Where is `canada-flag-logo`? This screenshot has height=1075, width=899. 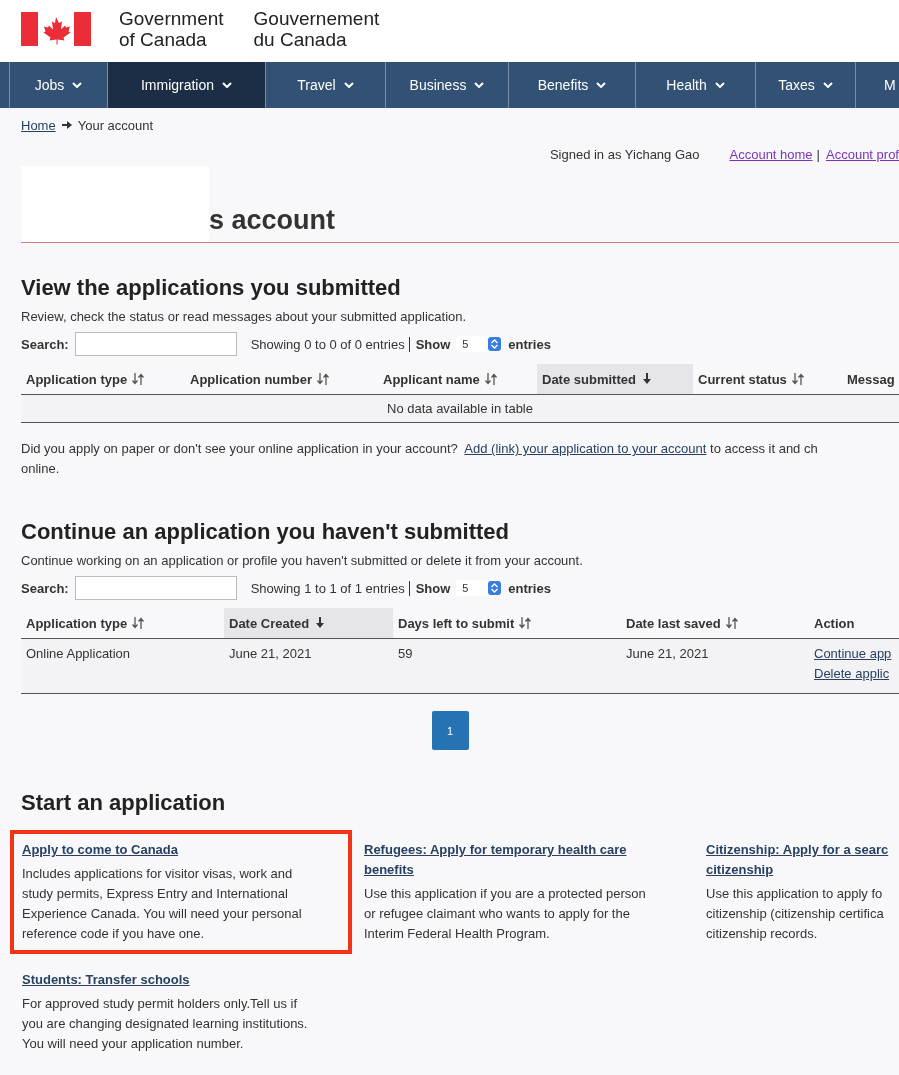 canada-flag-logo is located at coordinates (56, 29).